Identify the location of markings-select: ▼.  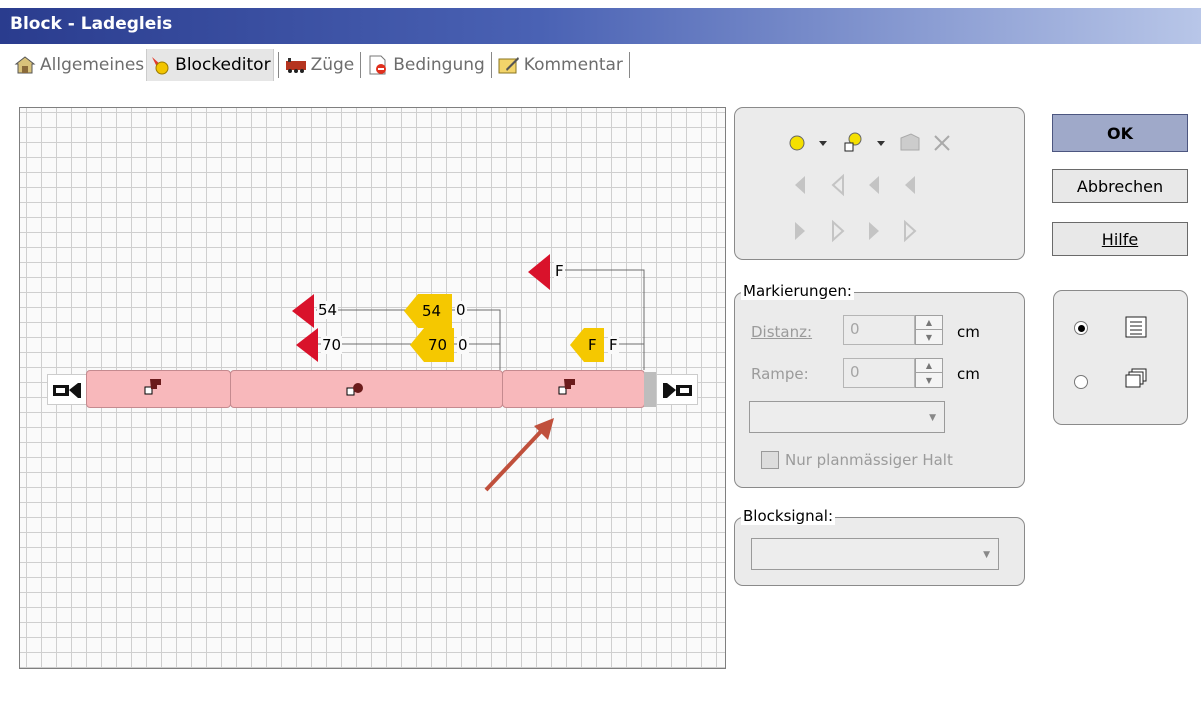
(847, 417).